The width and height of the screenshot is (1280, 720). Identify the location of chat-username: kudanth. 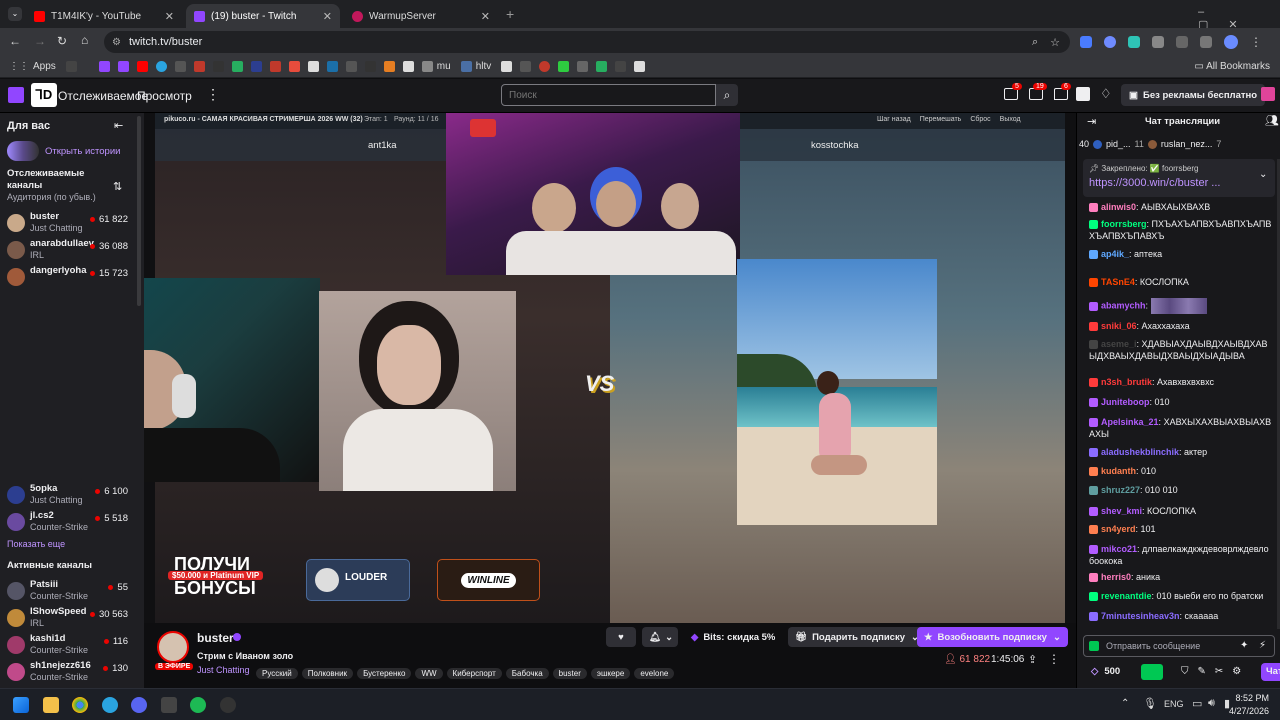
(1118, 471).